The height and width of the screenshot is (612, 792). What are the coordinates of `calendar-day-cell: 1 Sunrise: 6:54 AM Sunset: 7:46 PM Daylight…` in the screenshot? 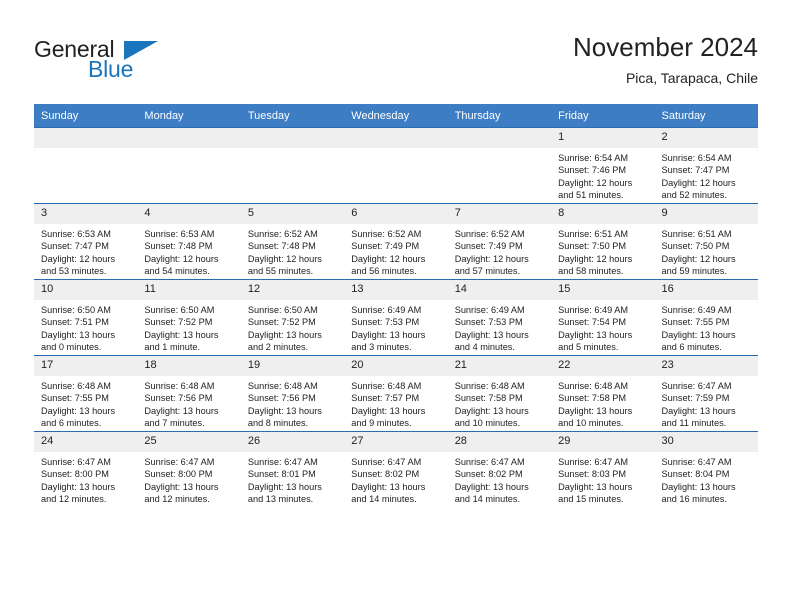 It's located at (603, 165).